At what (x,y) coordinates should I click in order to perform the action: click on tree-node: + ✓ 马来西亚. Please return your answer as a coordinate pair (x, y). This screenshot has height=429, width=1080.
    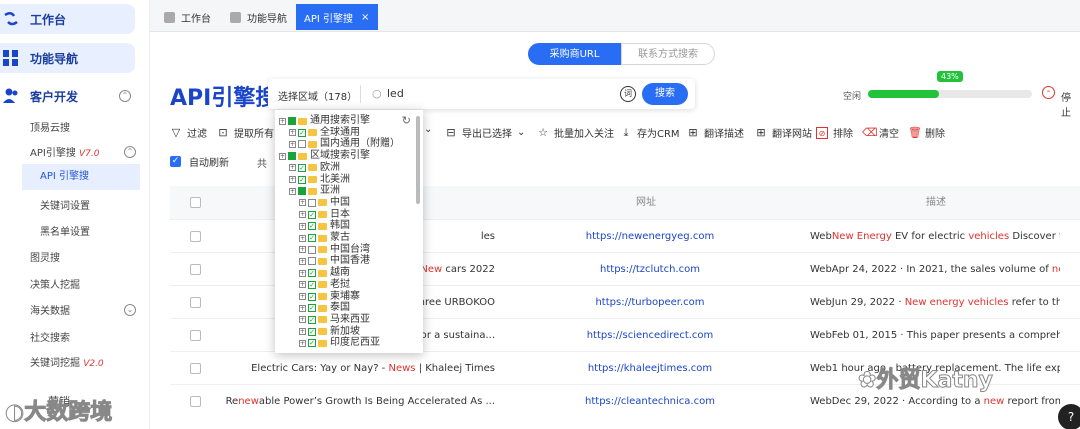
    Looking at the image, I should click on (334, 320).